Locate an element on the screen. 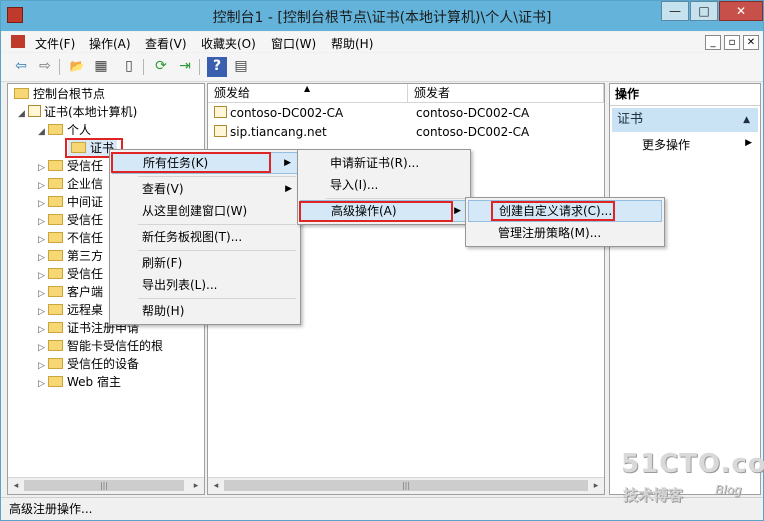  watermark-logo: 51CTO.com is located at coordinates (692, 464).